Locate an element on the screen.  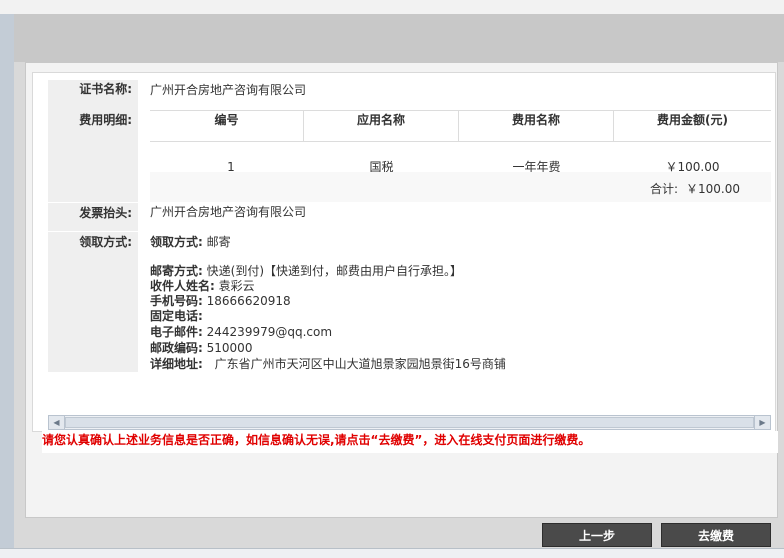
recipient-name-line: 收件人姓名: 袁彩云 is located at coordinates (202, 286).